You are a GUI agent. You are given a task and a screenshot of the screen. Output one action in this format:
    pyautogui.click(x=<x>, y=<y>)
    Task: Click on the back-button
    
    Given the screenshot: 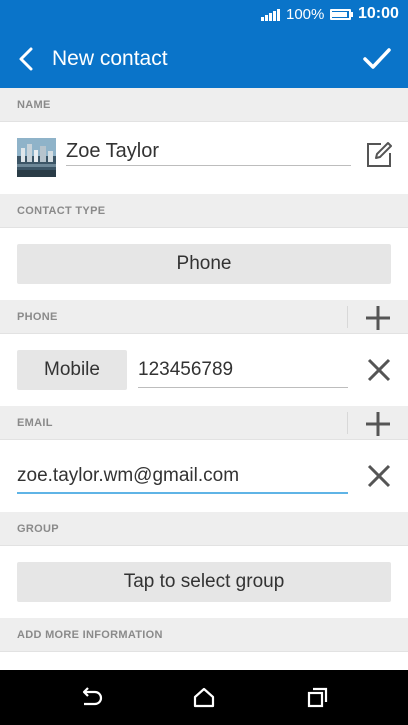 What is the action you would take?
    pyautogui.click(x=27, y=59)
    